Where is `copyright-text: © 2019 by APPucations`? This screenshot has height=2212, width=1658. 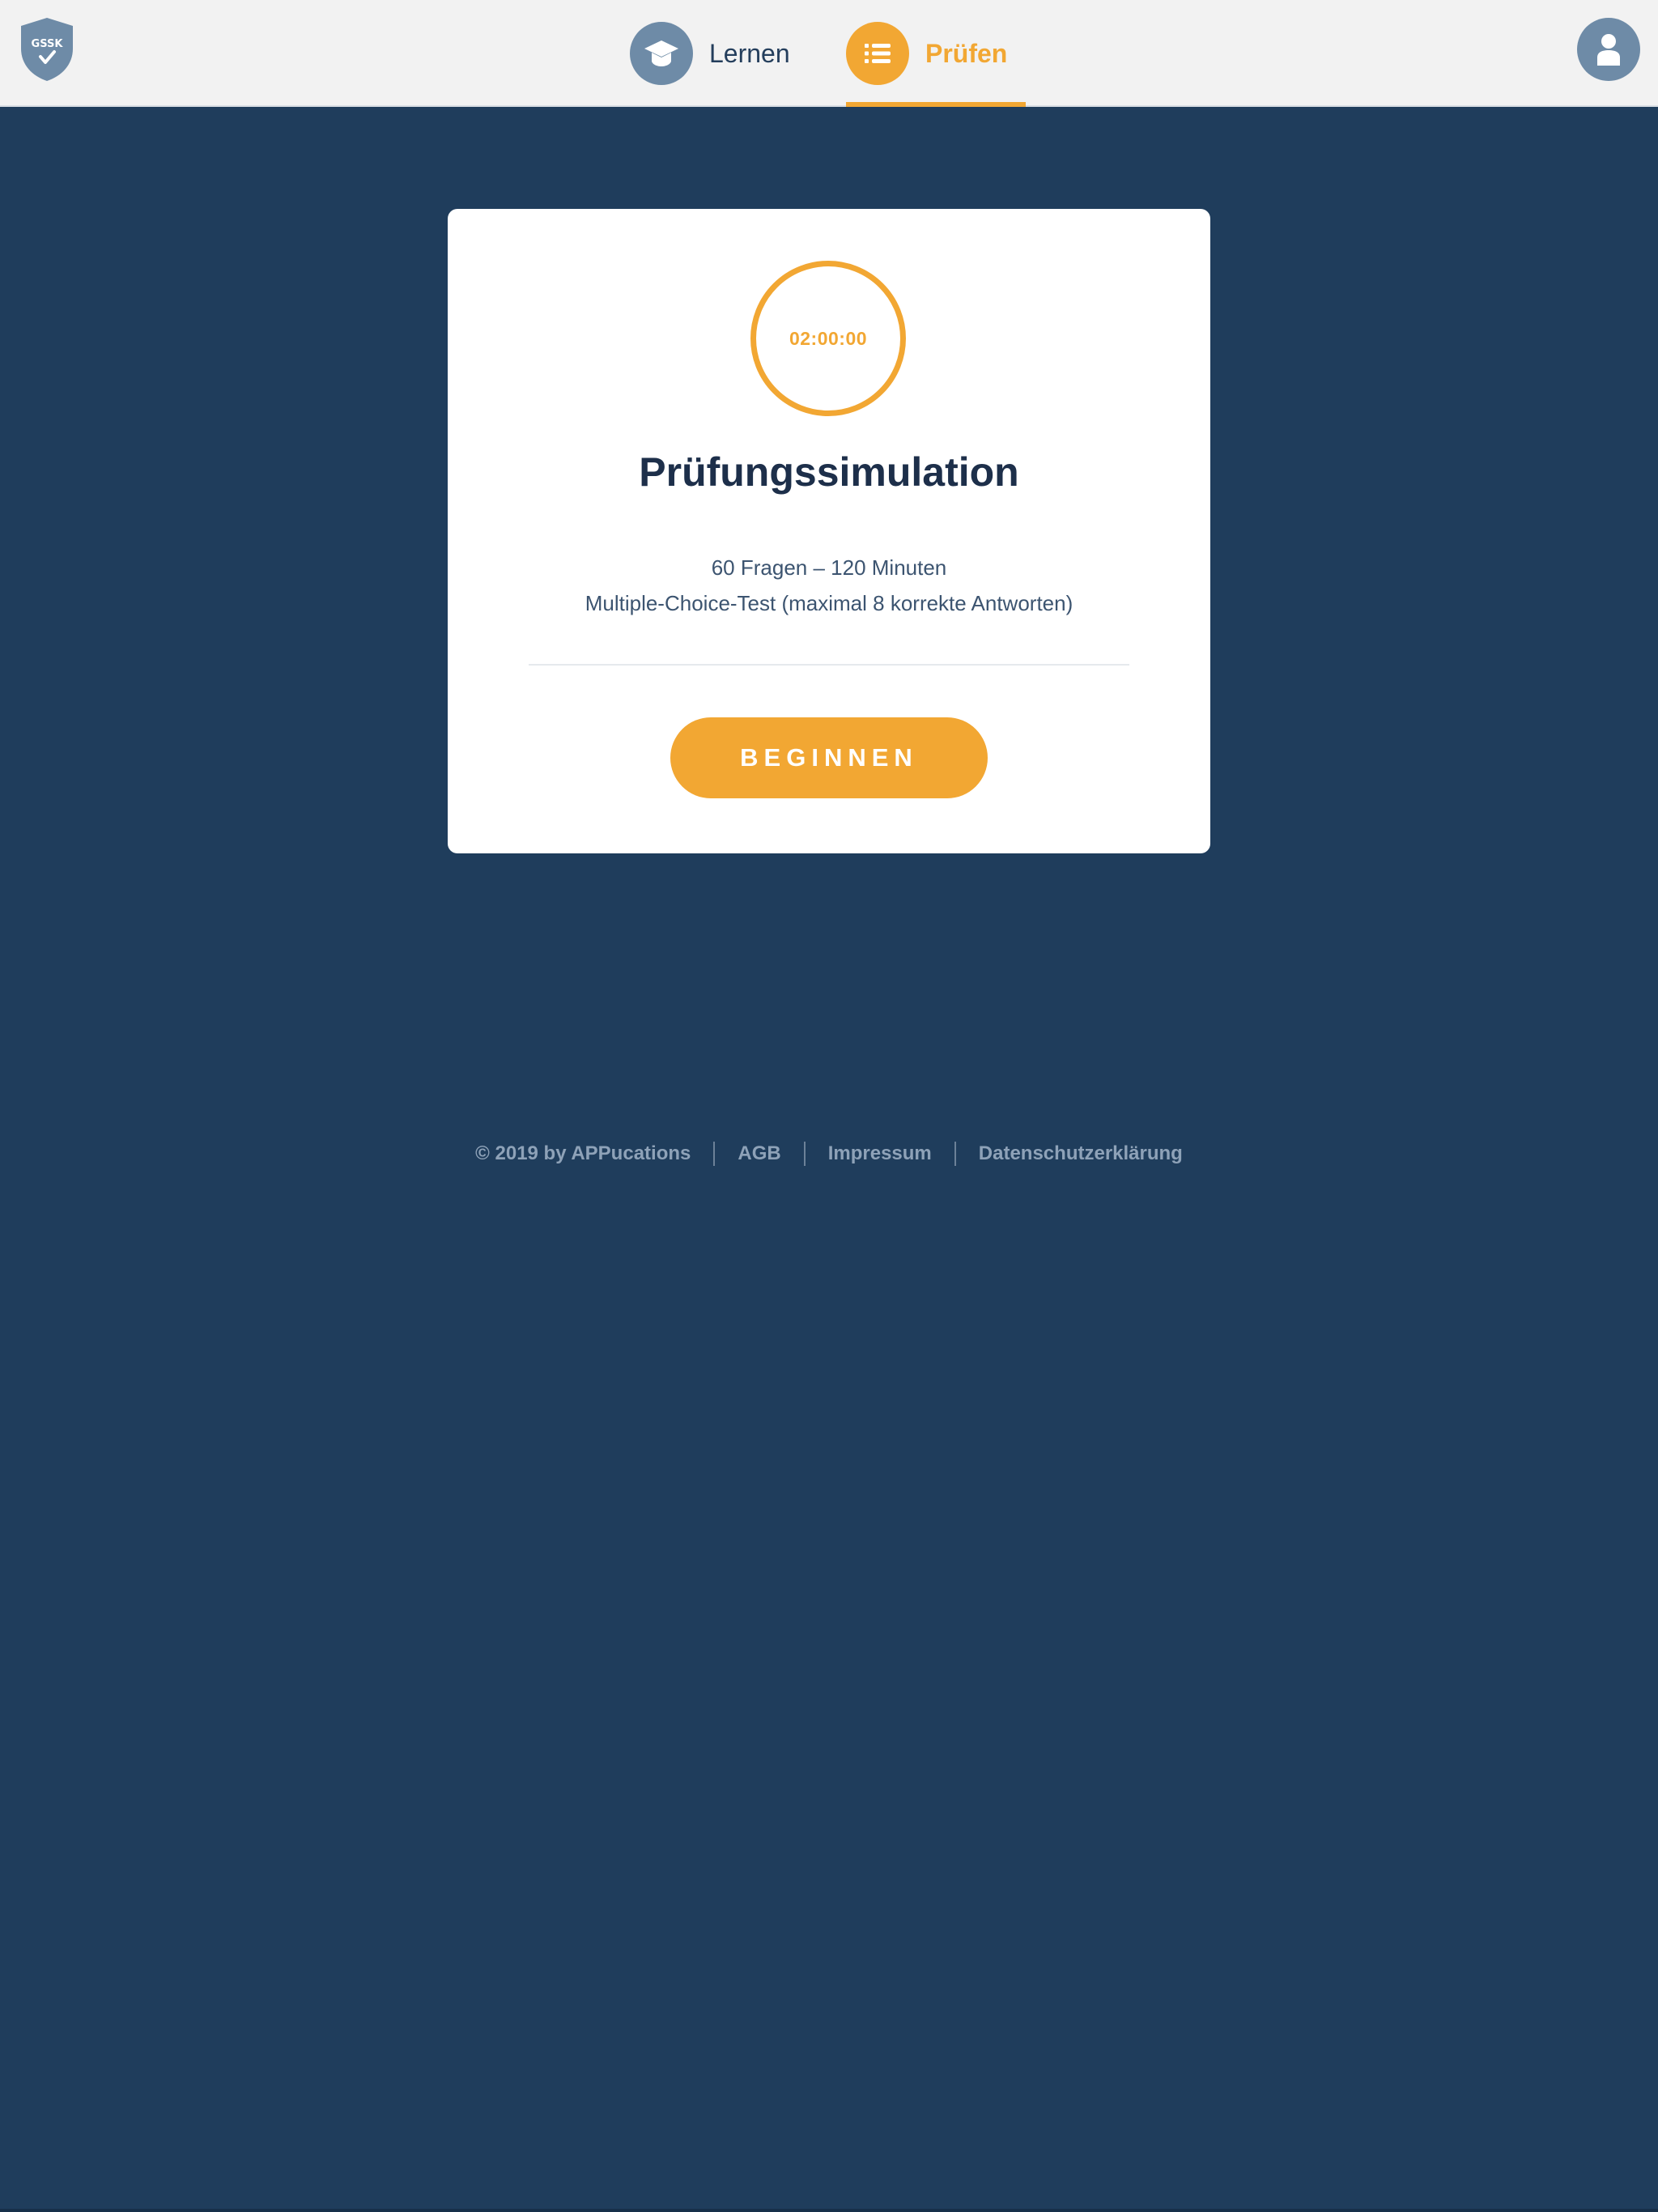
copyright-text: © 2019 by APPucations is located at coordinates (583, 1153).